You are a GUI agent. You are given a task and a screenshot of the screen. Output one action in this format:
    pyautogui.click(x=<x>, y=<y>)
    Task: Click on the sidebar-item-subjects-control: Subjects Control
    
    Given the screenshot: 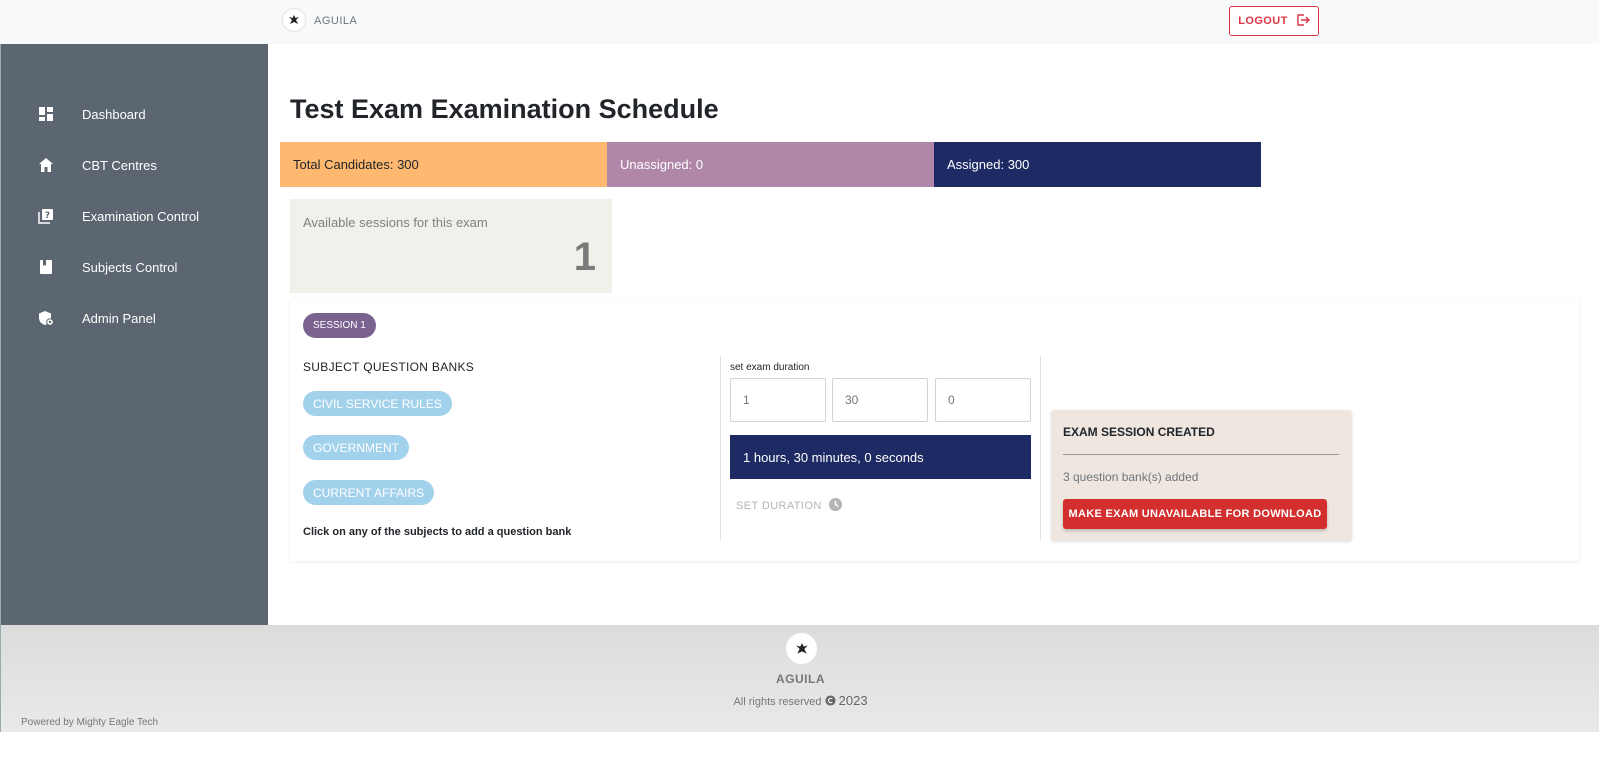 What is the action you would take?
    pyautogui.click(x=135, y=267)
    